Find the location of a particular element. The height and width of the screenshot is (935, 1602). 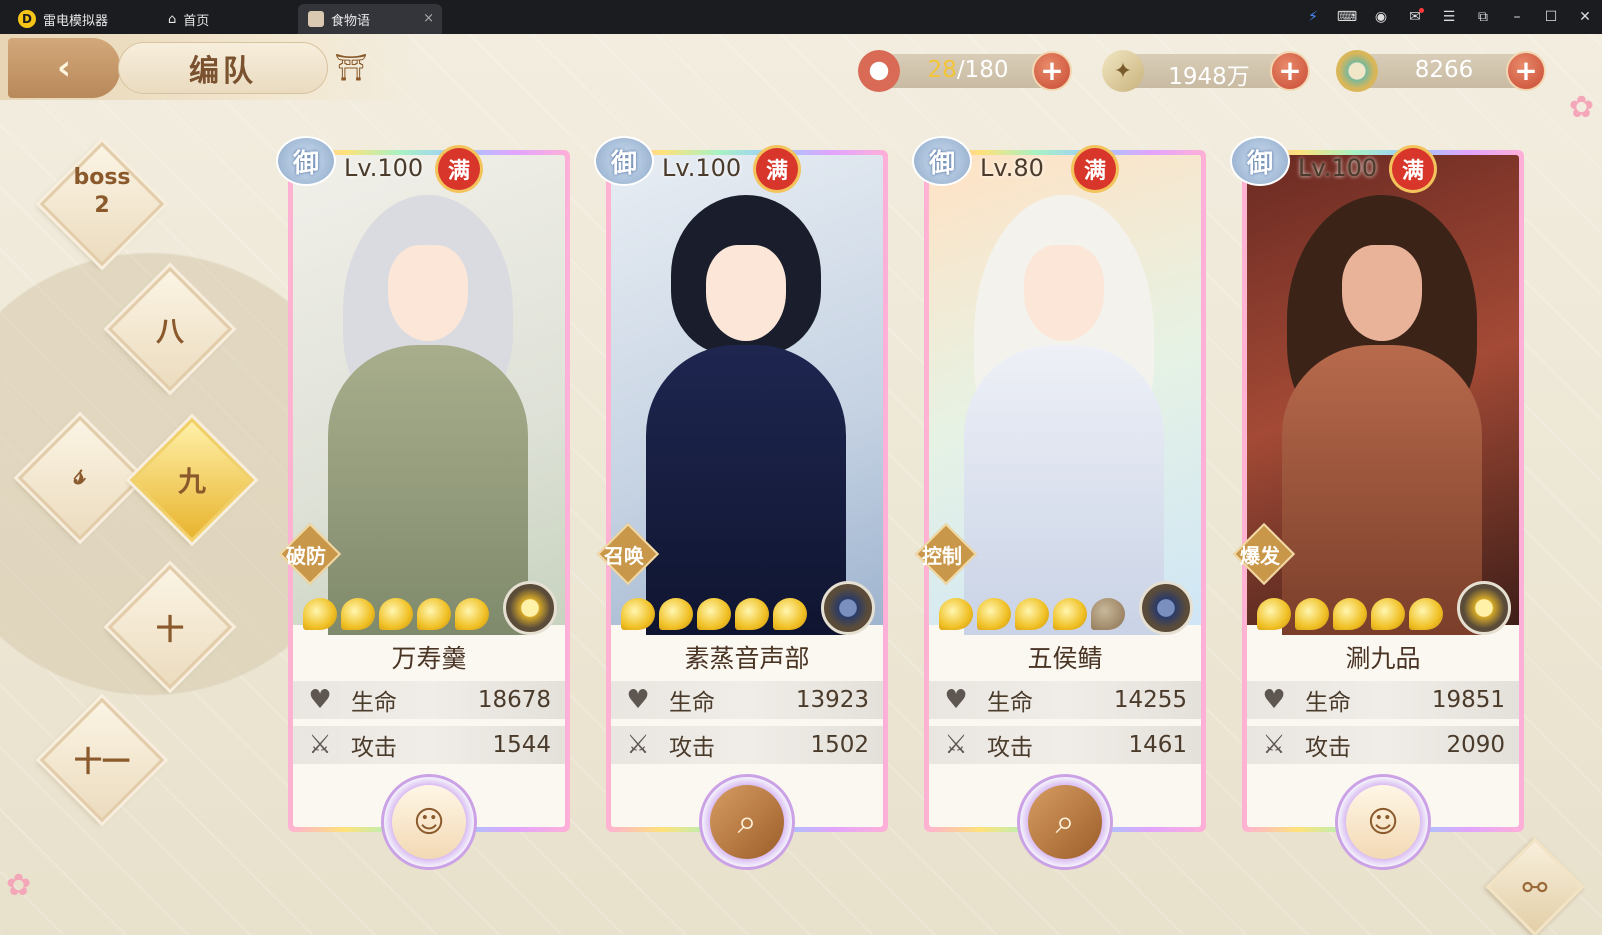

tab-home-label: 首页 is located at coordinates (196, 21).